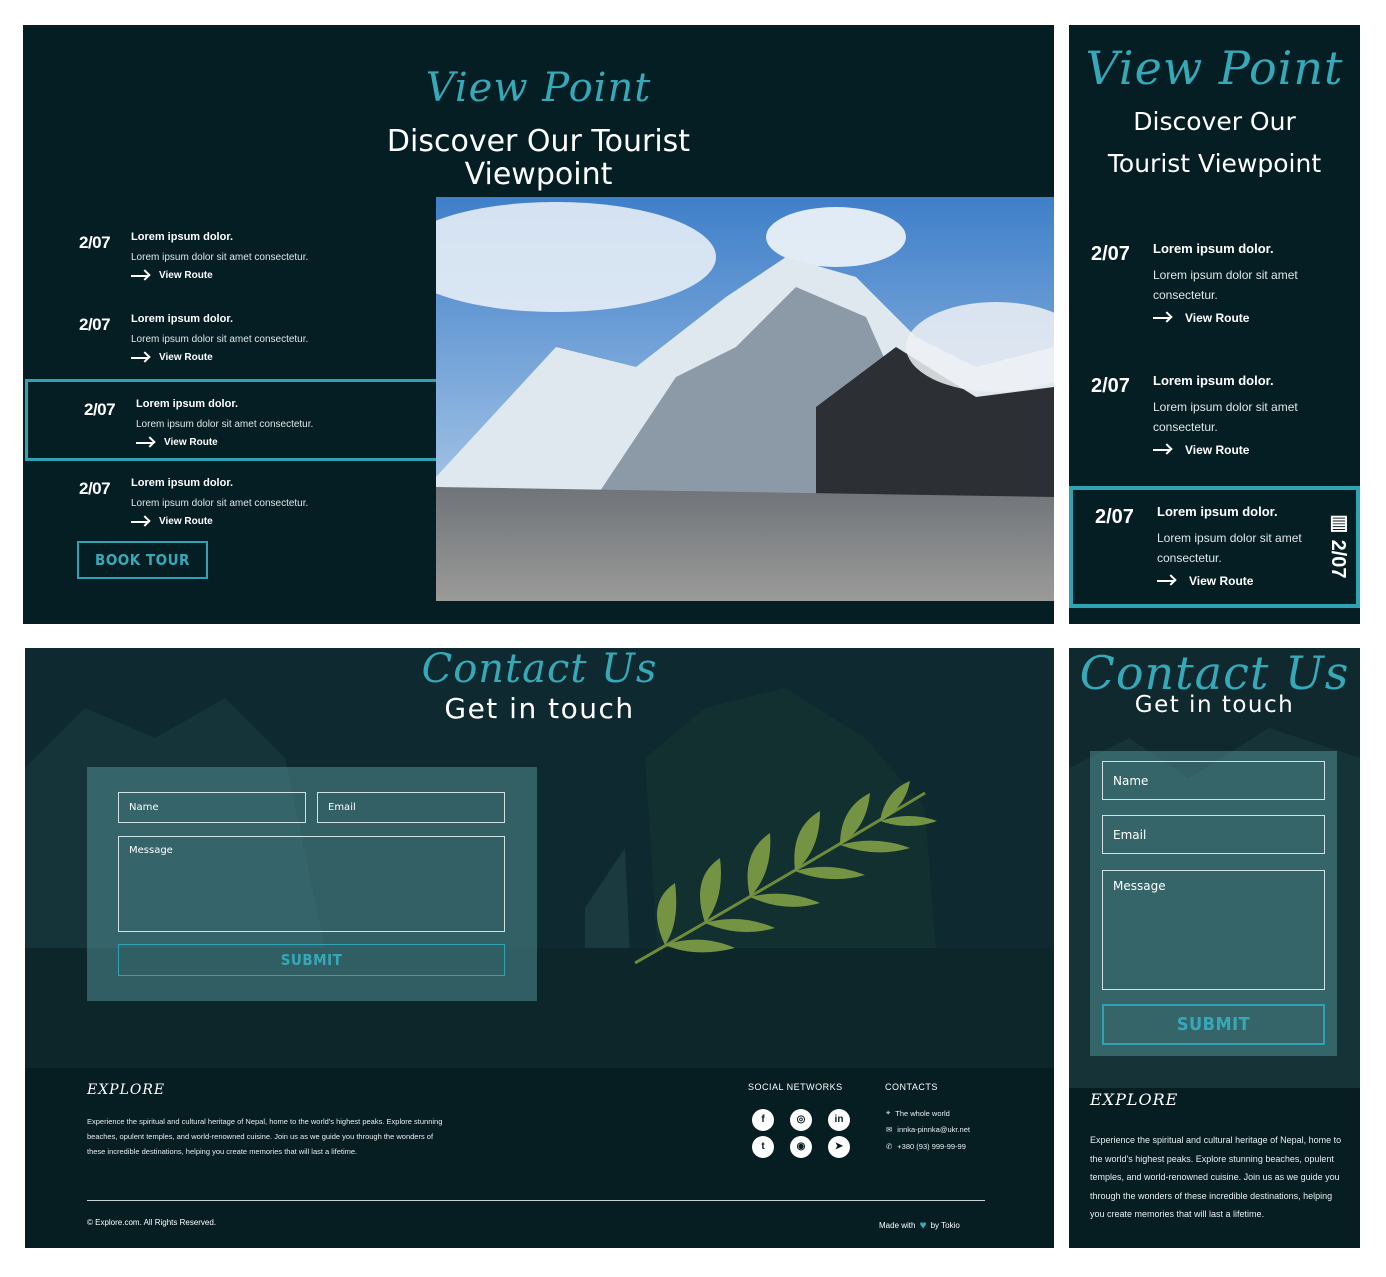 This screenshot has height=1277, width=1386. What do you see at coordinates (785, 873) in the screenshot?
I see `palm-leaf-image` at bounding box center [785, 873].